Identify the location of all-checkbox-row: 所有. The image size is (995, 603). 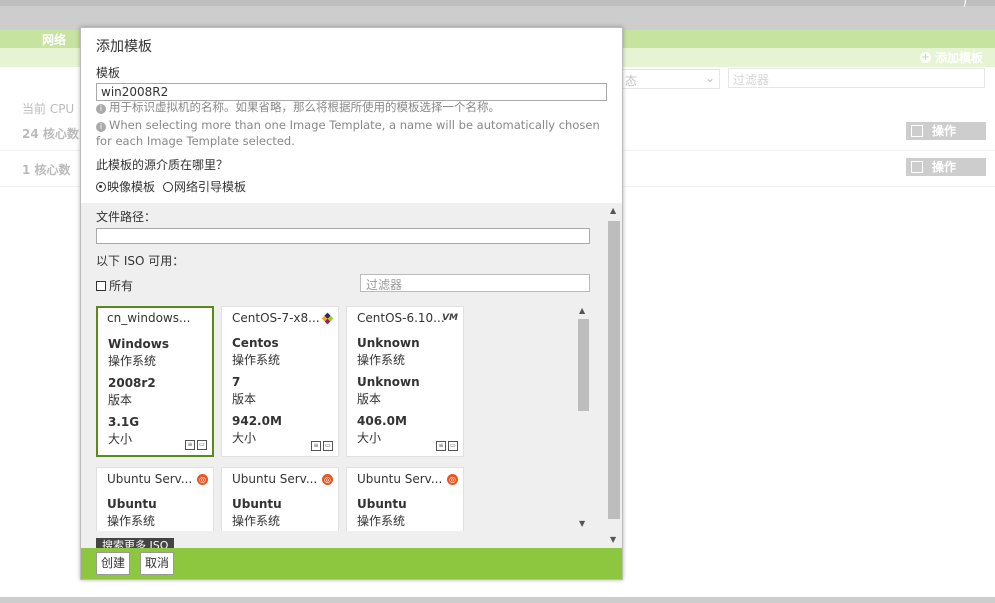
(114, 285).